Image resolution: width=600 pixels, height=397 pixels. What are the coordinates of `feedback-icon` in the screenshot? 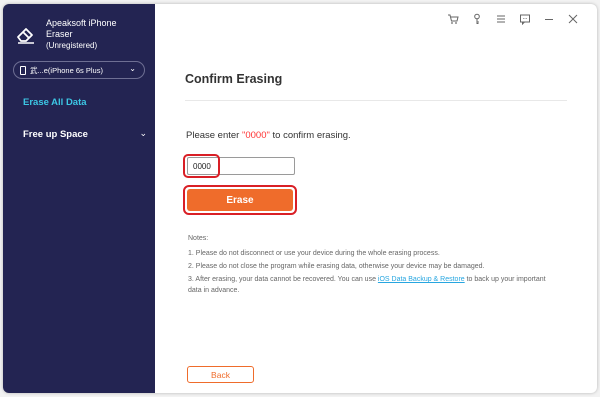 It's located at (525, 19).